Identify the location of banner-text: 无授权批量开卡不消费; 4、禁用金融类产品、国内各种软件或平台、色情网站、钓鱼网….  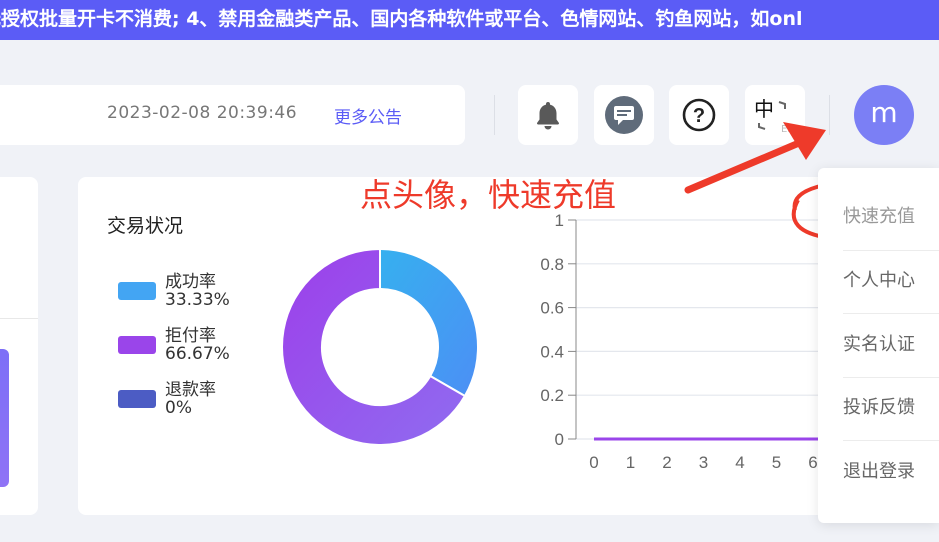
(401, 19).